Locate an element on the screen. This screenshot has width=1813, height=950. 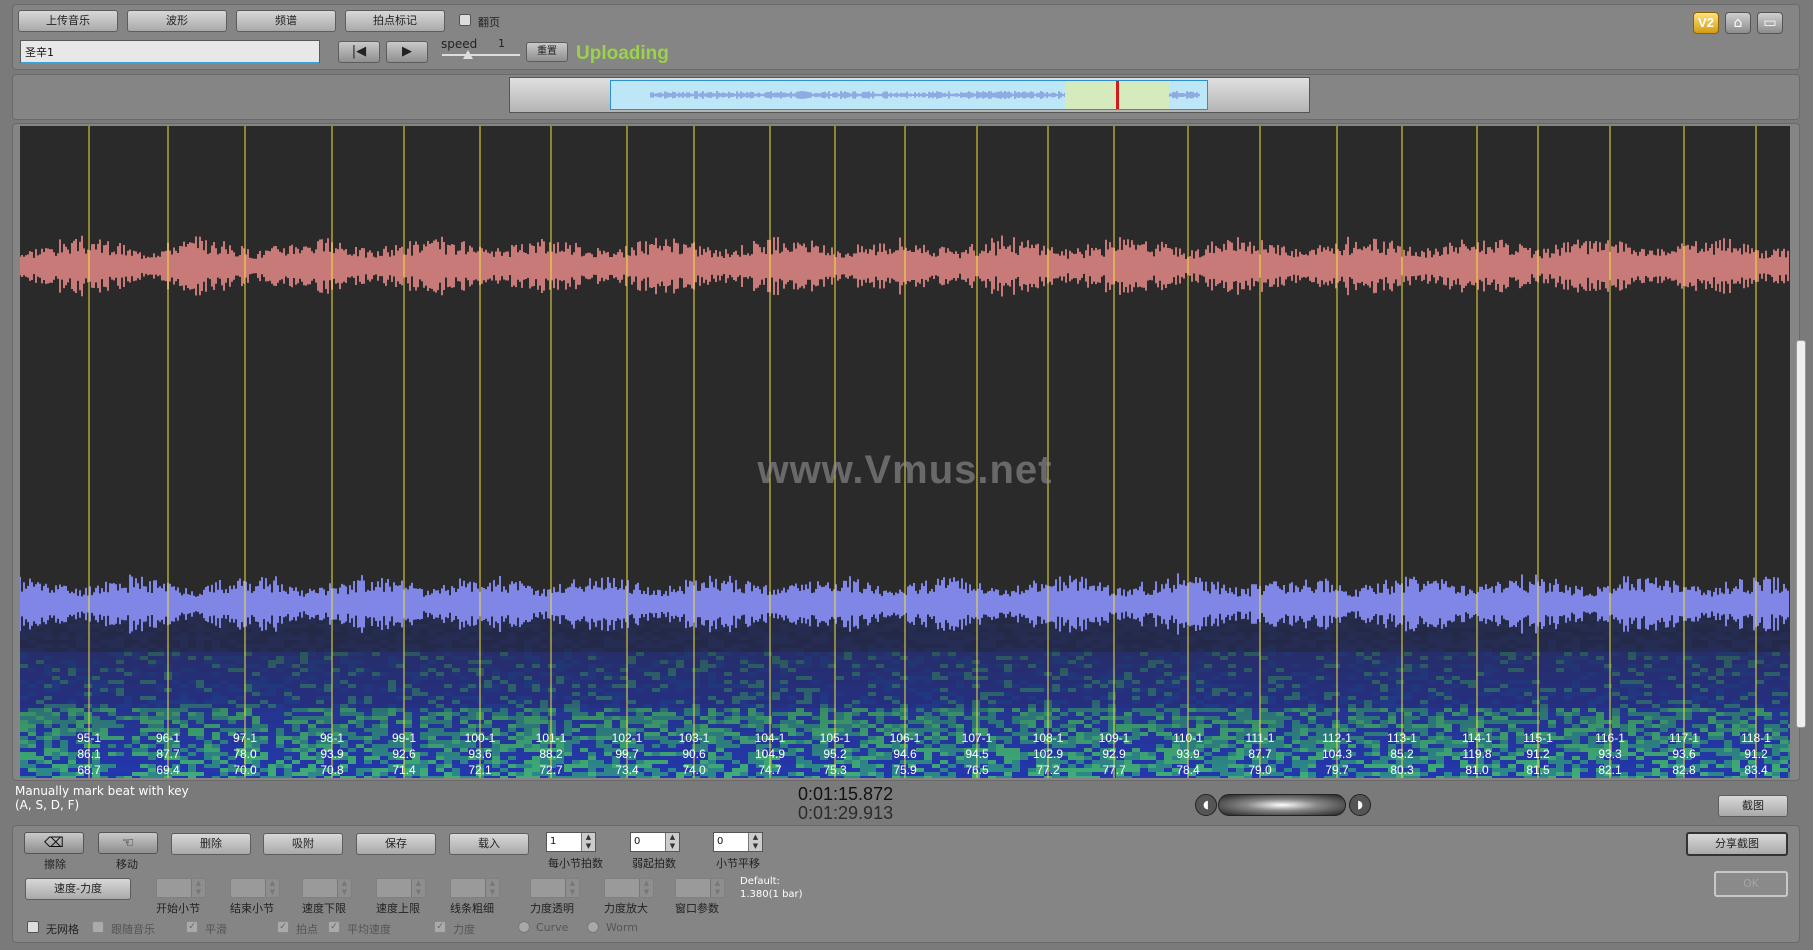
overview-view-window is located at coordinates (909, 95).